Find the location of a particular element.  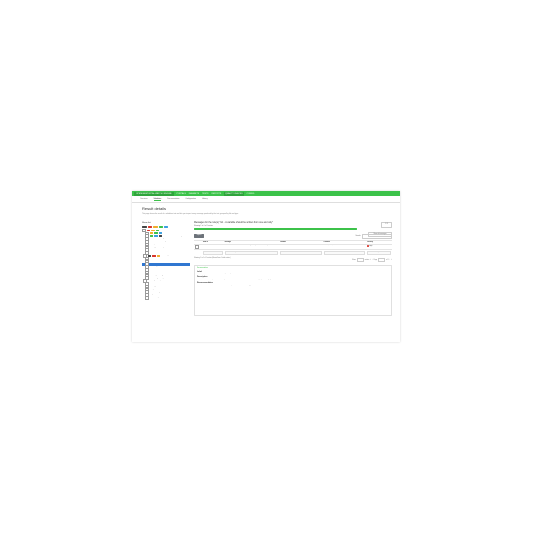

tree-item-label: 18 Trailing whitespace is located at coordinates (155, 281).